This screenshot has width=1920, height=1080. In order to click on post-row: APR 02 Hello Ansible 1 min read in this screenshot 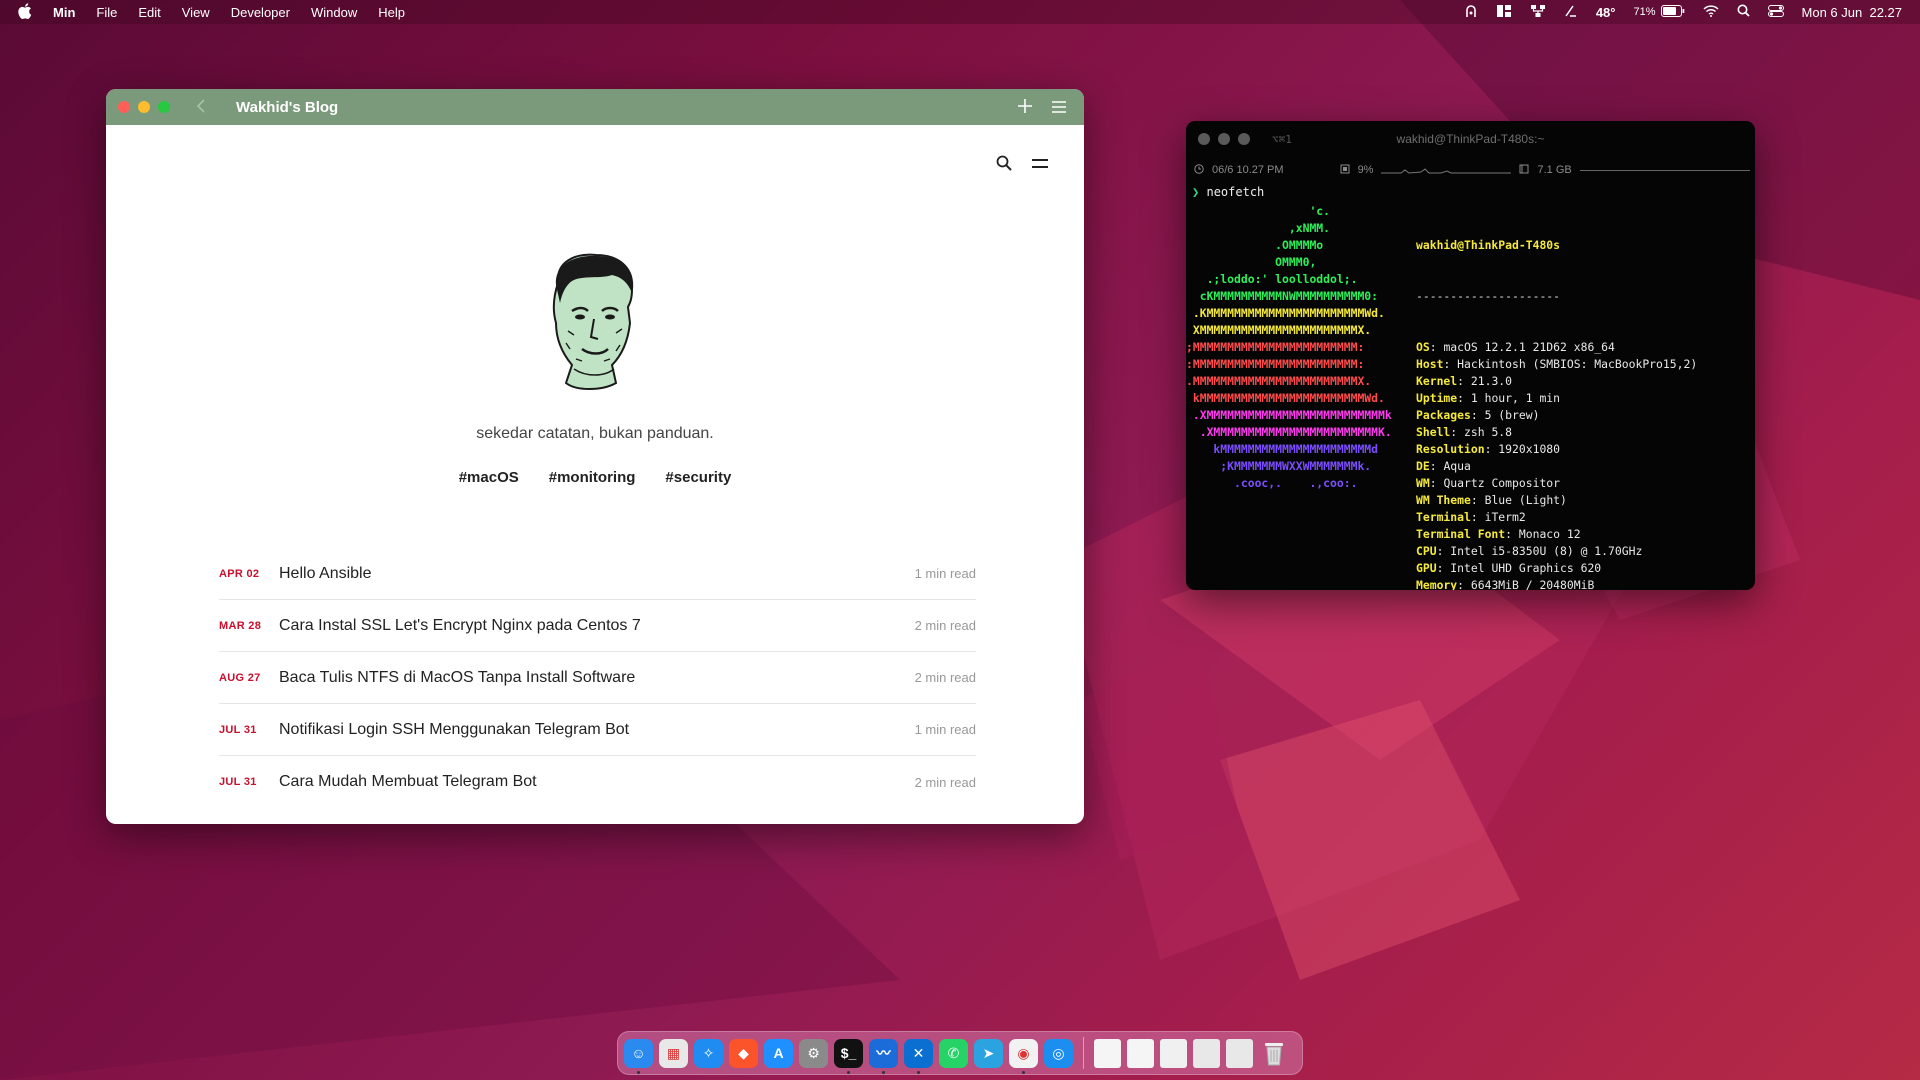, I will do `click(597, 574)`.